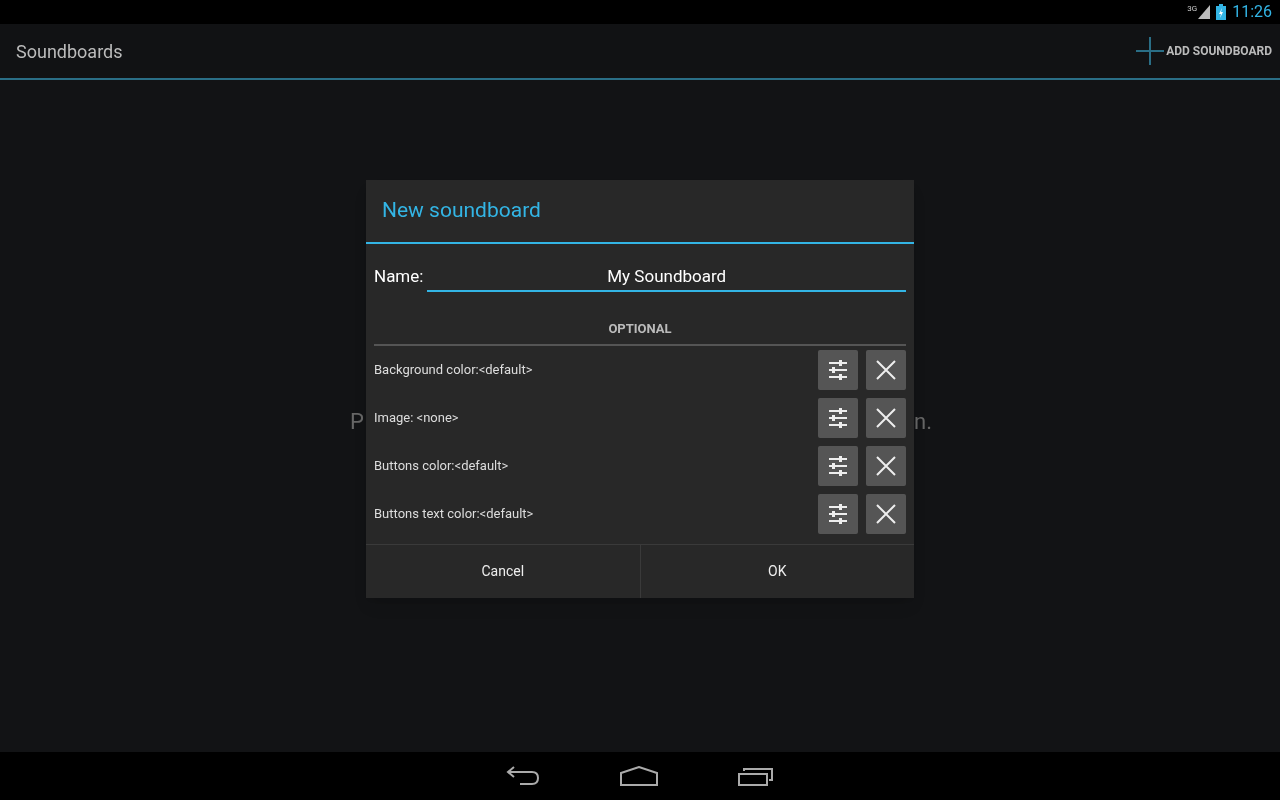  Describe the element at coordinates (503, 571) in the screenshot. I see `dialog-button: Cancel` at that location.